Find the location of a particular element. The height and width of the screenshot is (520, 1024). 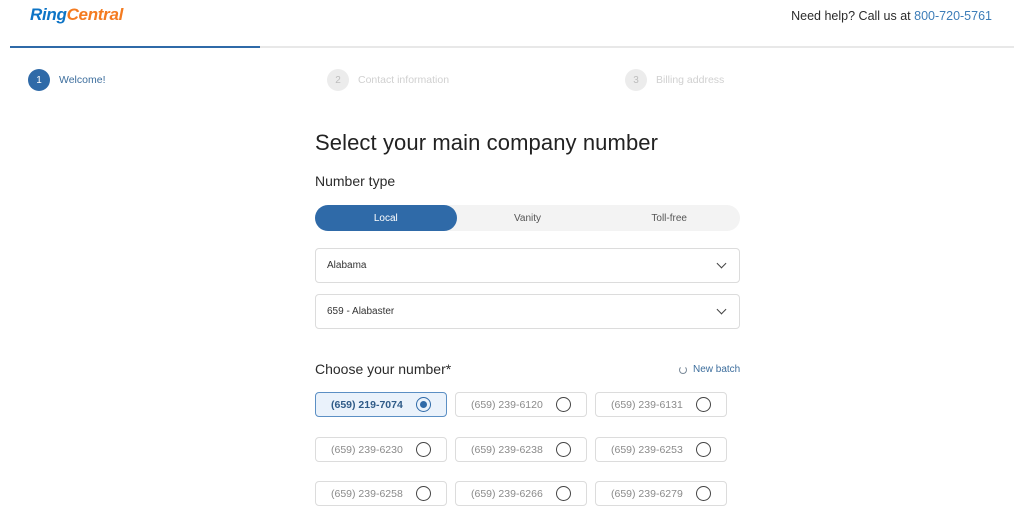

number-option: (659) 239-6120 is located at coordinates (521, 404).